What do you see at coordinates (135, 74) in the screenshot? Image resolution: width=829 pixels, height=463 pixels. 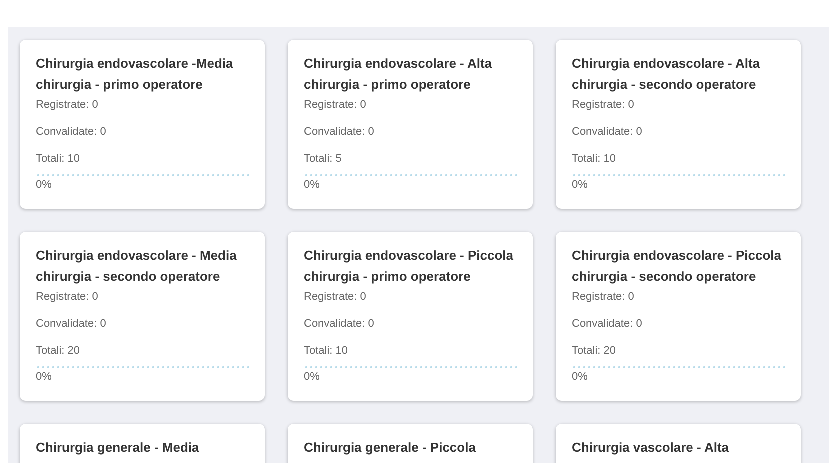 I see `card-title: Chirurgia endovascolare -Media chirurgia - primo operatore` at bounding box center [135, 74].